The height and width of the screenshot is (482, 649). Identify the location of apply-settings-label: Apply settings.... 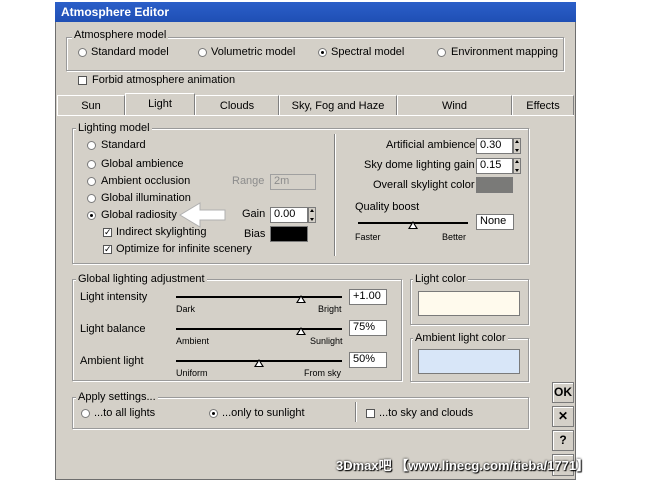
(117, 397).